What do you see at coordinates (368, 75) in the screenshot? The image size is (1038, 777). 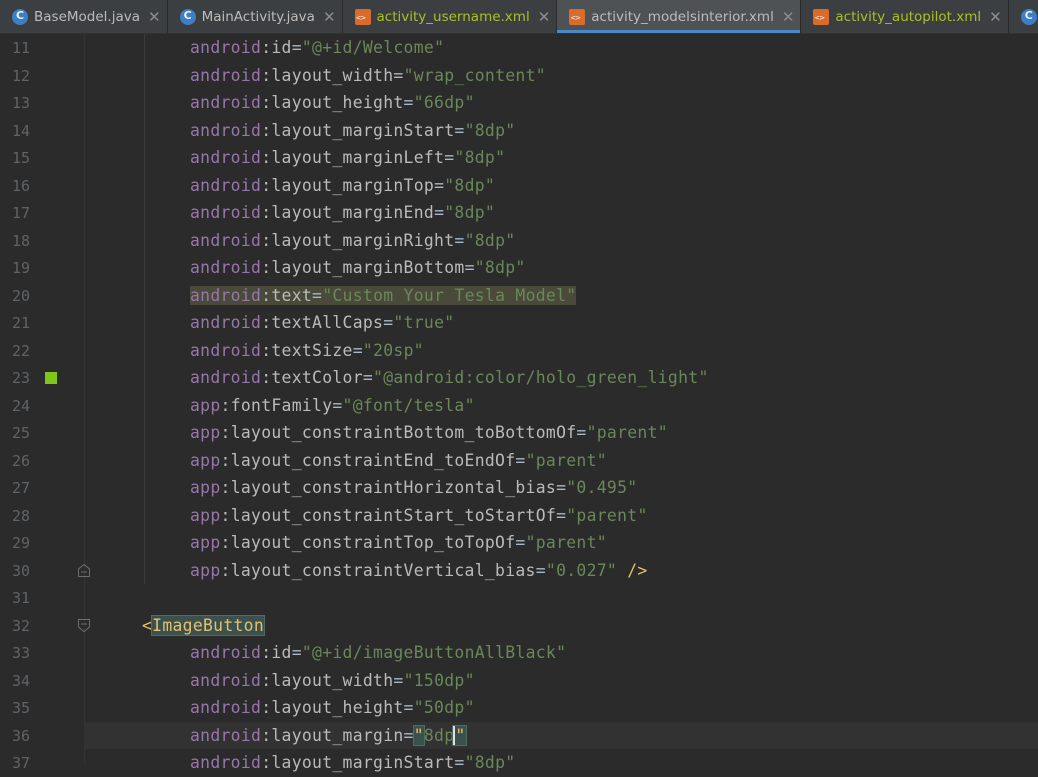 I see `attribute: android:layout_width="wrap_content"` at bounding box center [368, 75].